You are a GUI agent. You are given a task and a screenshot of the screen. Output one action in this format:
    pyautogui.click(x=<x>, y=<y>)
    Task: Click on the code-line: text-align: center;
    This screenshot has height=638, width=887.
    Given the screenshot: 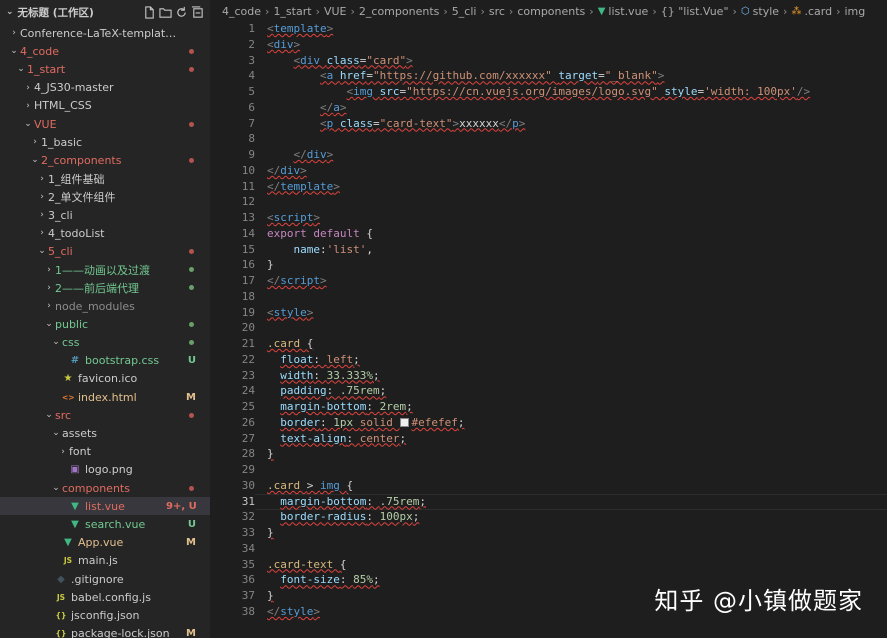 What is the action you would take?
    pyautogui.click(x=336, y=438)
    